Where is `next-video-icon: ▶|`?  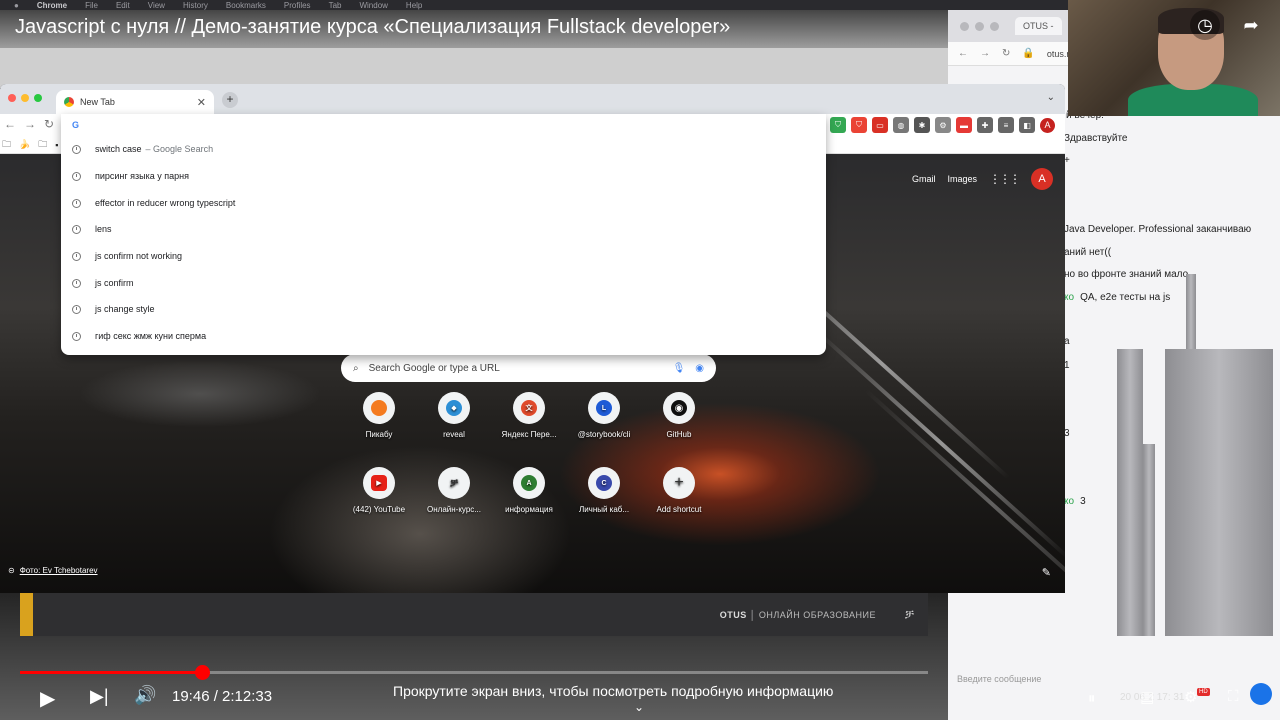
next-video-icon: ▶| is located at coordinates (99, 696).